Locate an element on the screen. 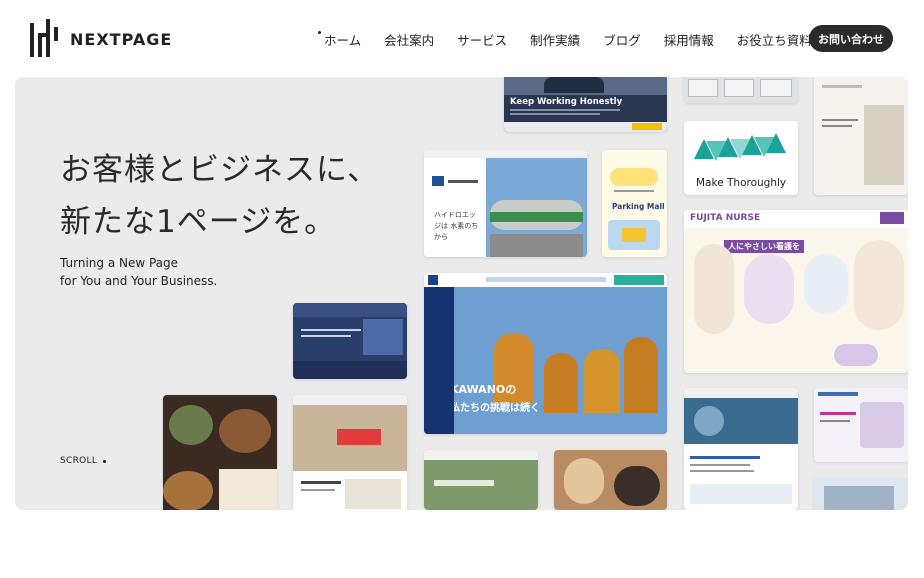 This screenshot has width=924, height=578. site-logo: NEXTPAGE is located at coordinates (101, 38).